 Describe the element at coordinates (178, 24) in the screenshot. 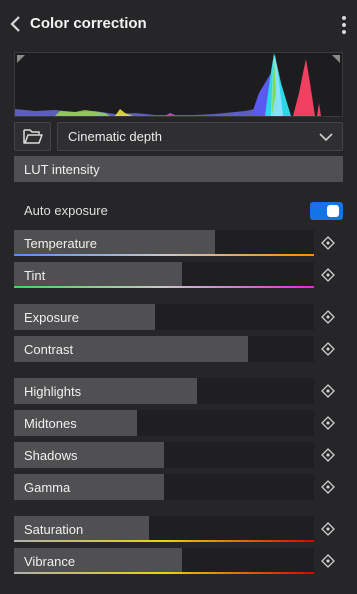

I see `panel-header: Color correction` at that location.